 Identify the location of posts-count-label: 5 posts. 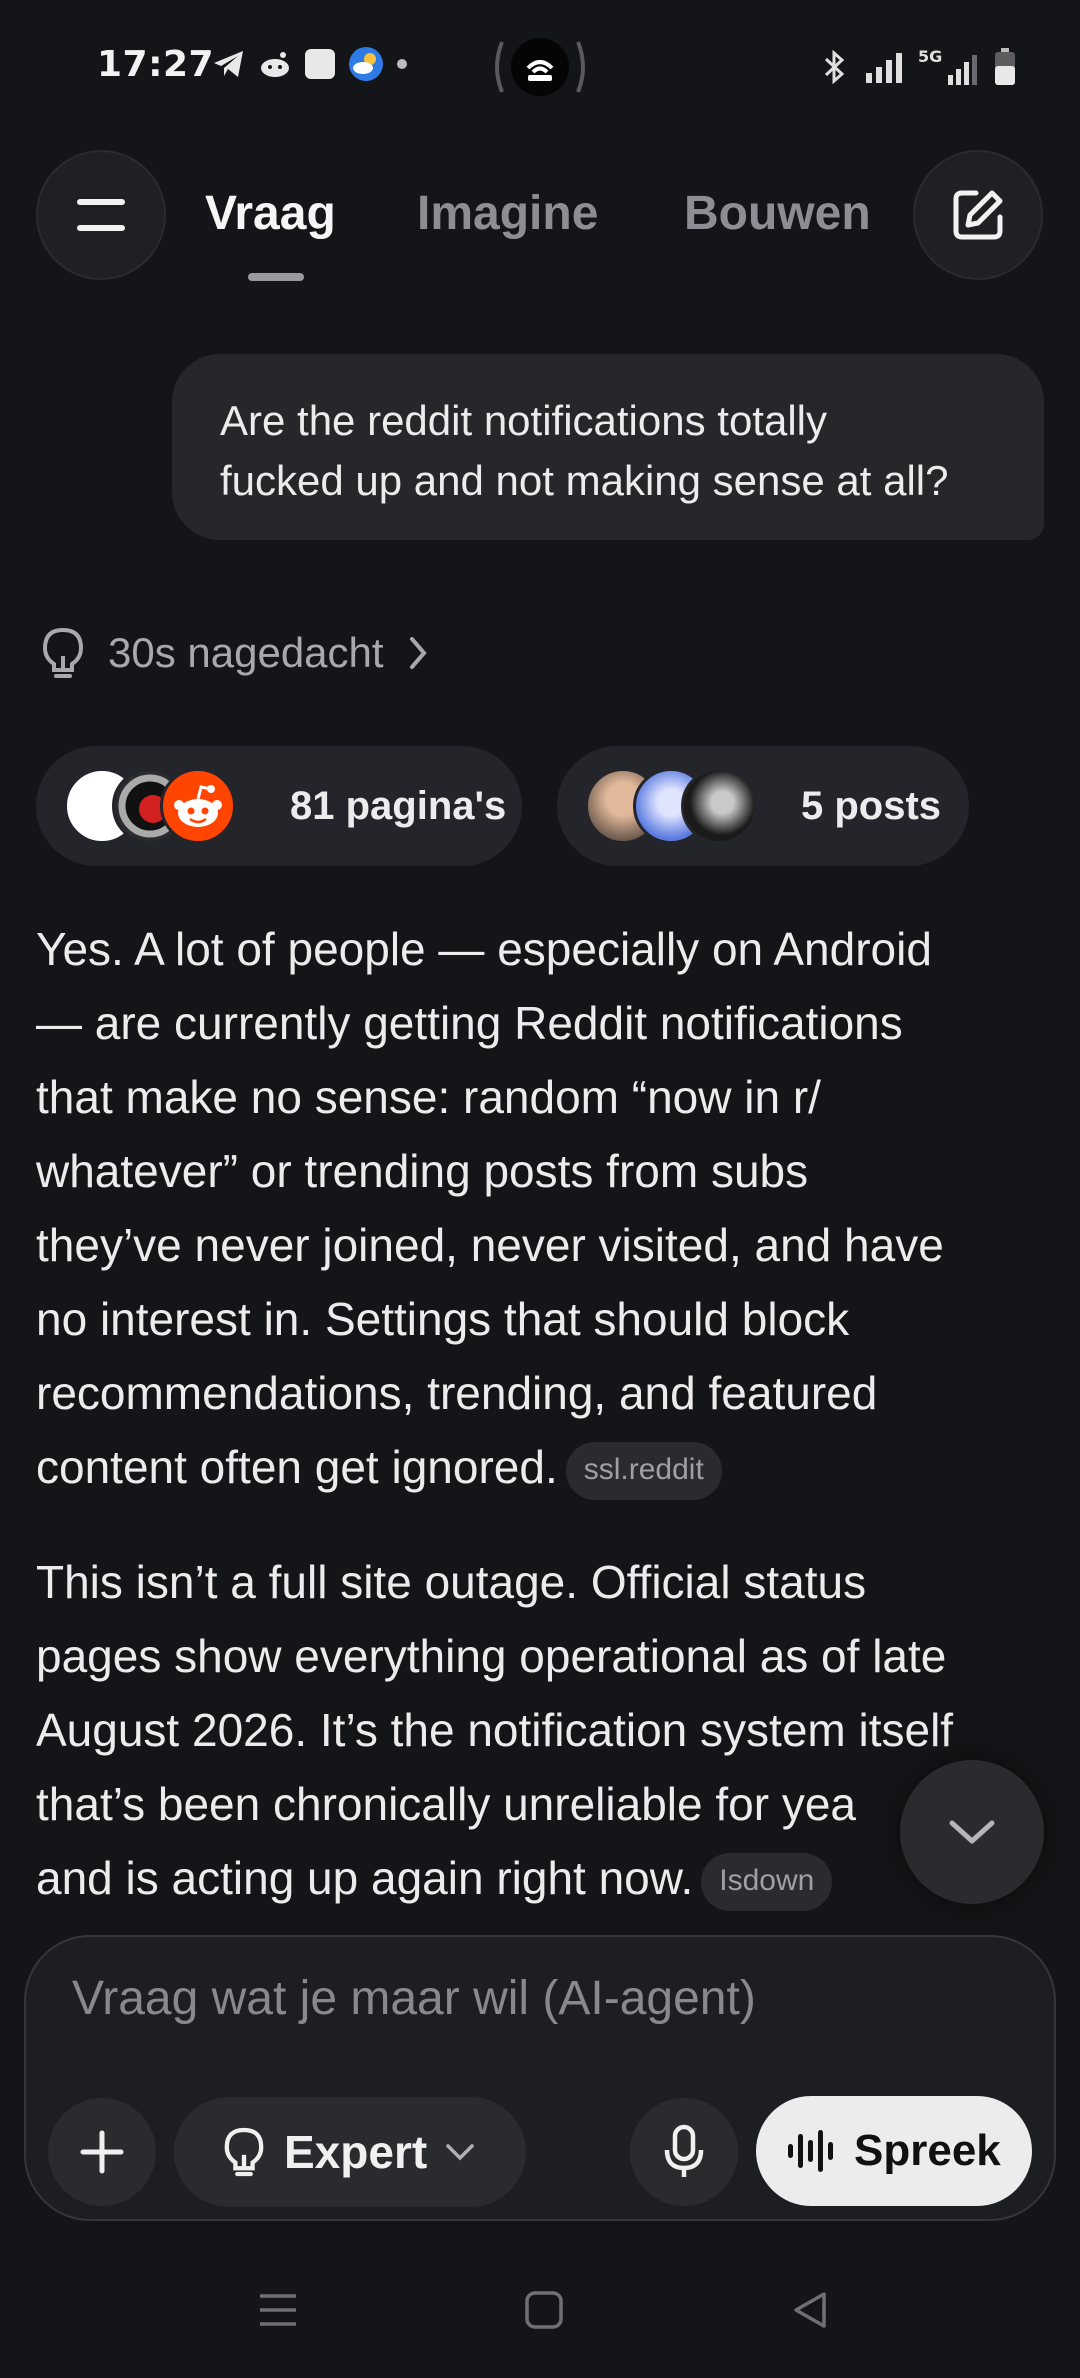
(871, 805).